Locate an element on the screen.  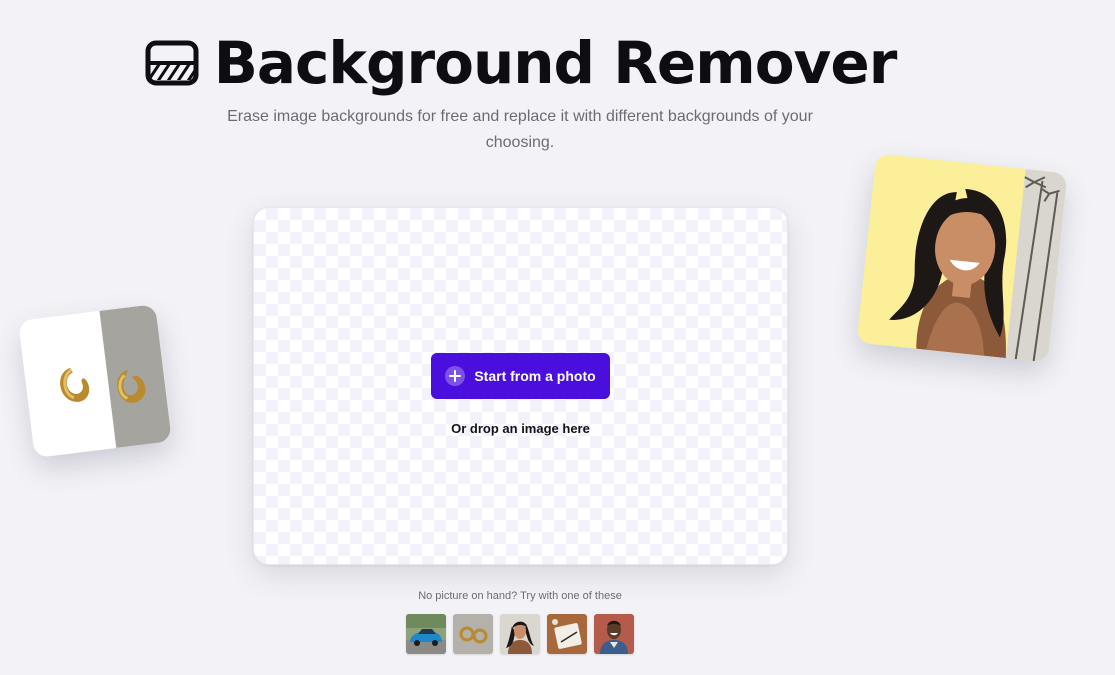
portrait-example-image is located at coordinates (962, 258).